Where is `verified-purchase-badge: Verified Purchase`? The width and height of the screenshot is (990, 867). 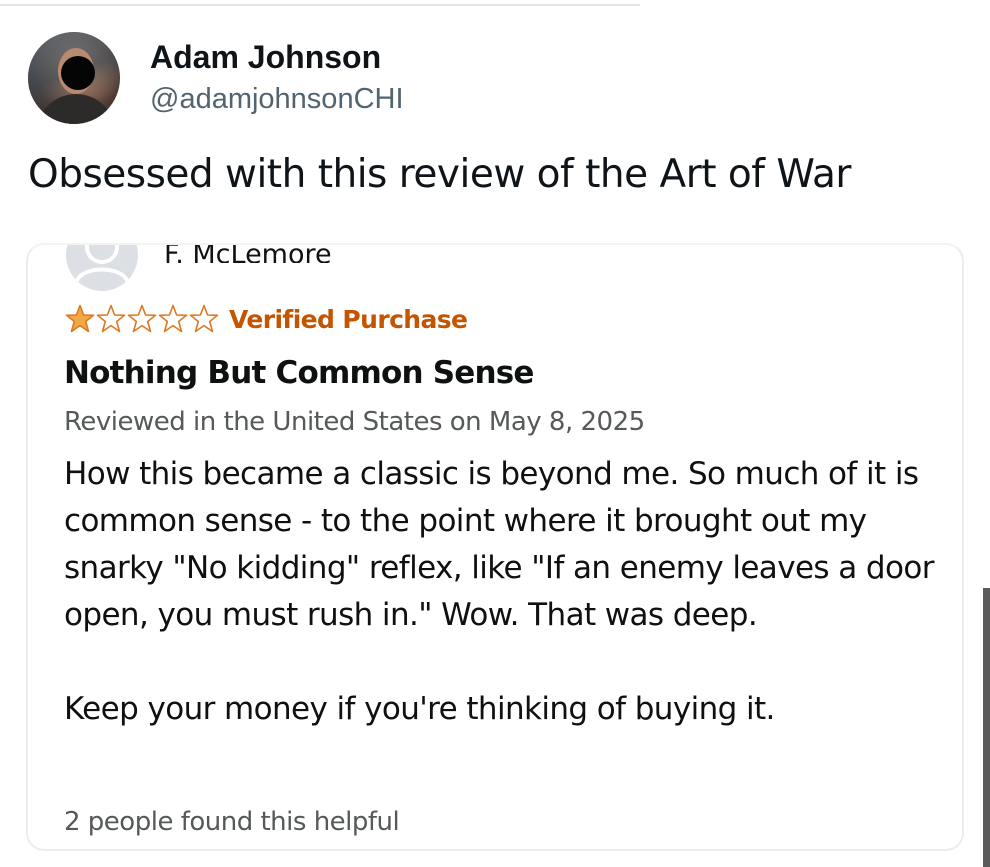
verified-purchase-badge: Verified Purchase is located at coordinates (348, 319).